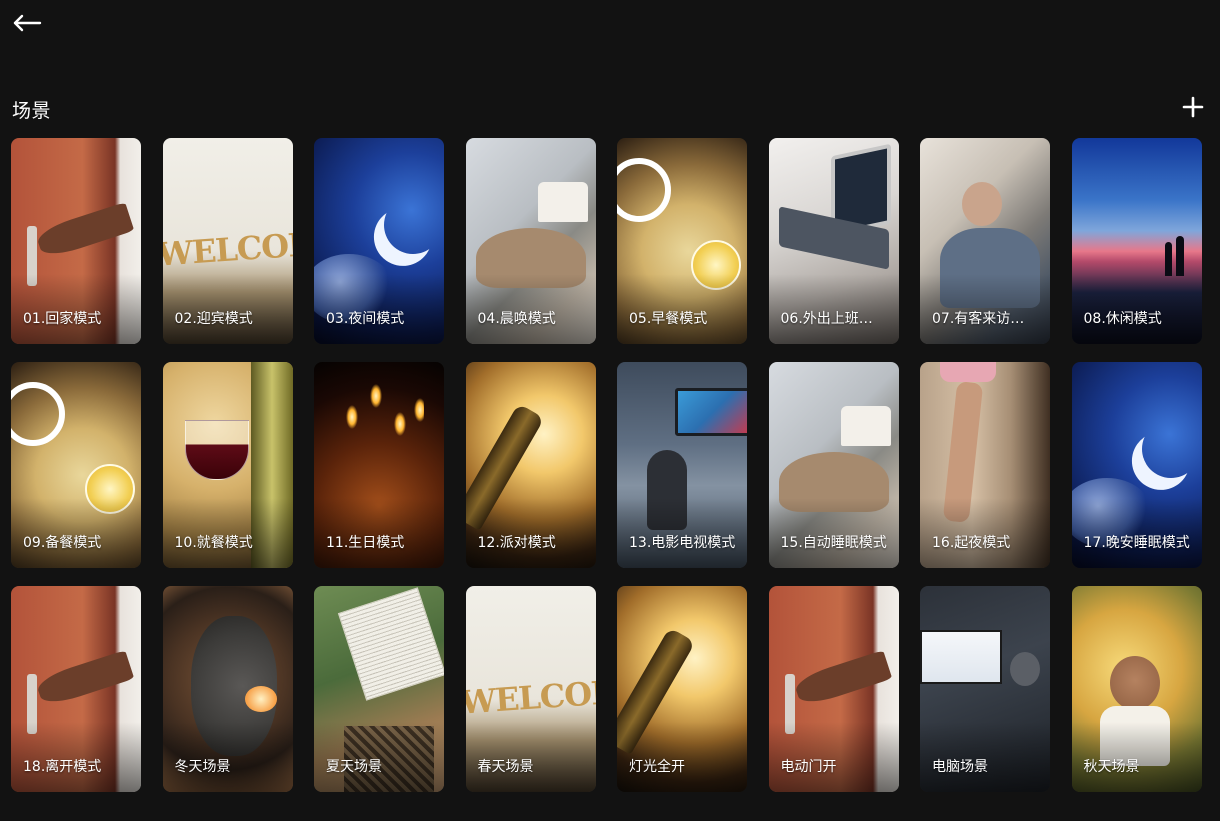 Image resolution: width=1220 pixels, height=821 pixels. I want to click on scene-card: 01.回家模式, so click(76, 241).